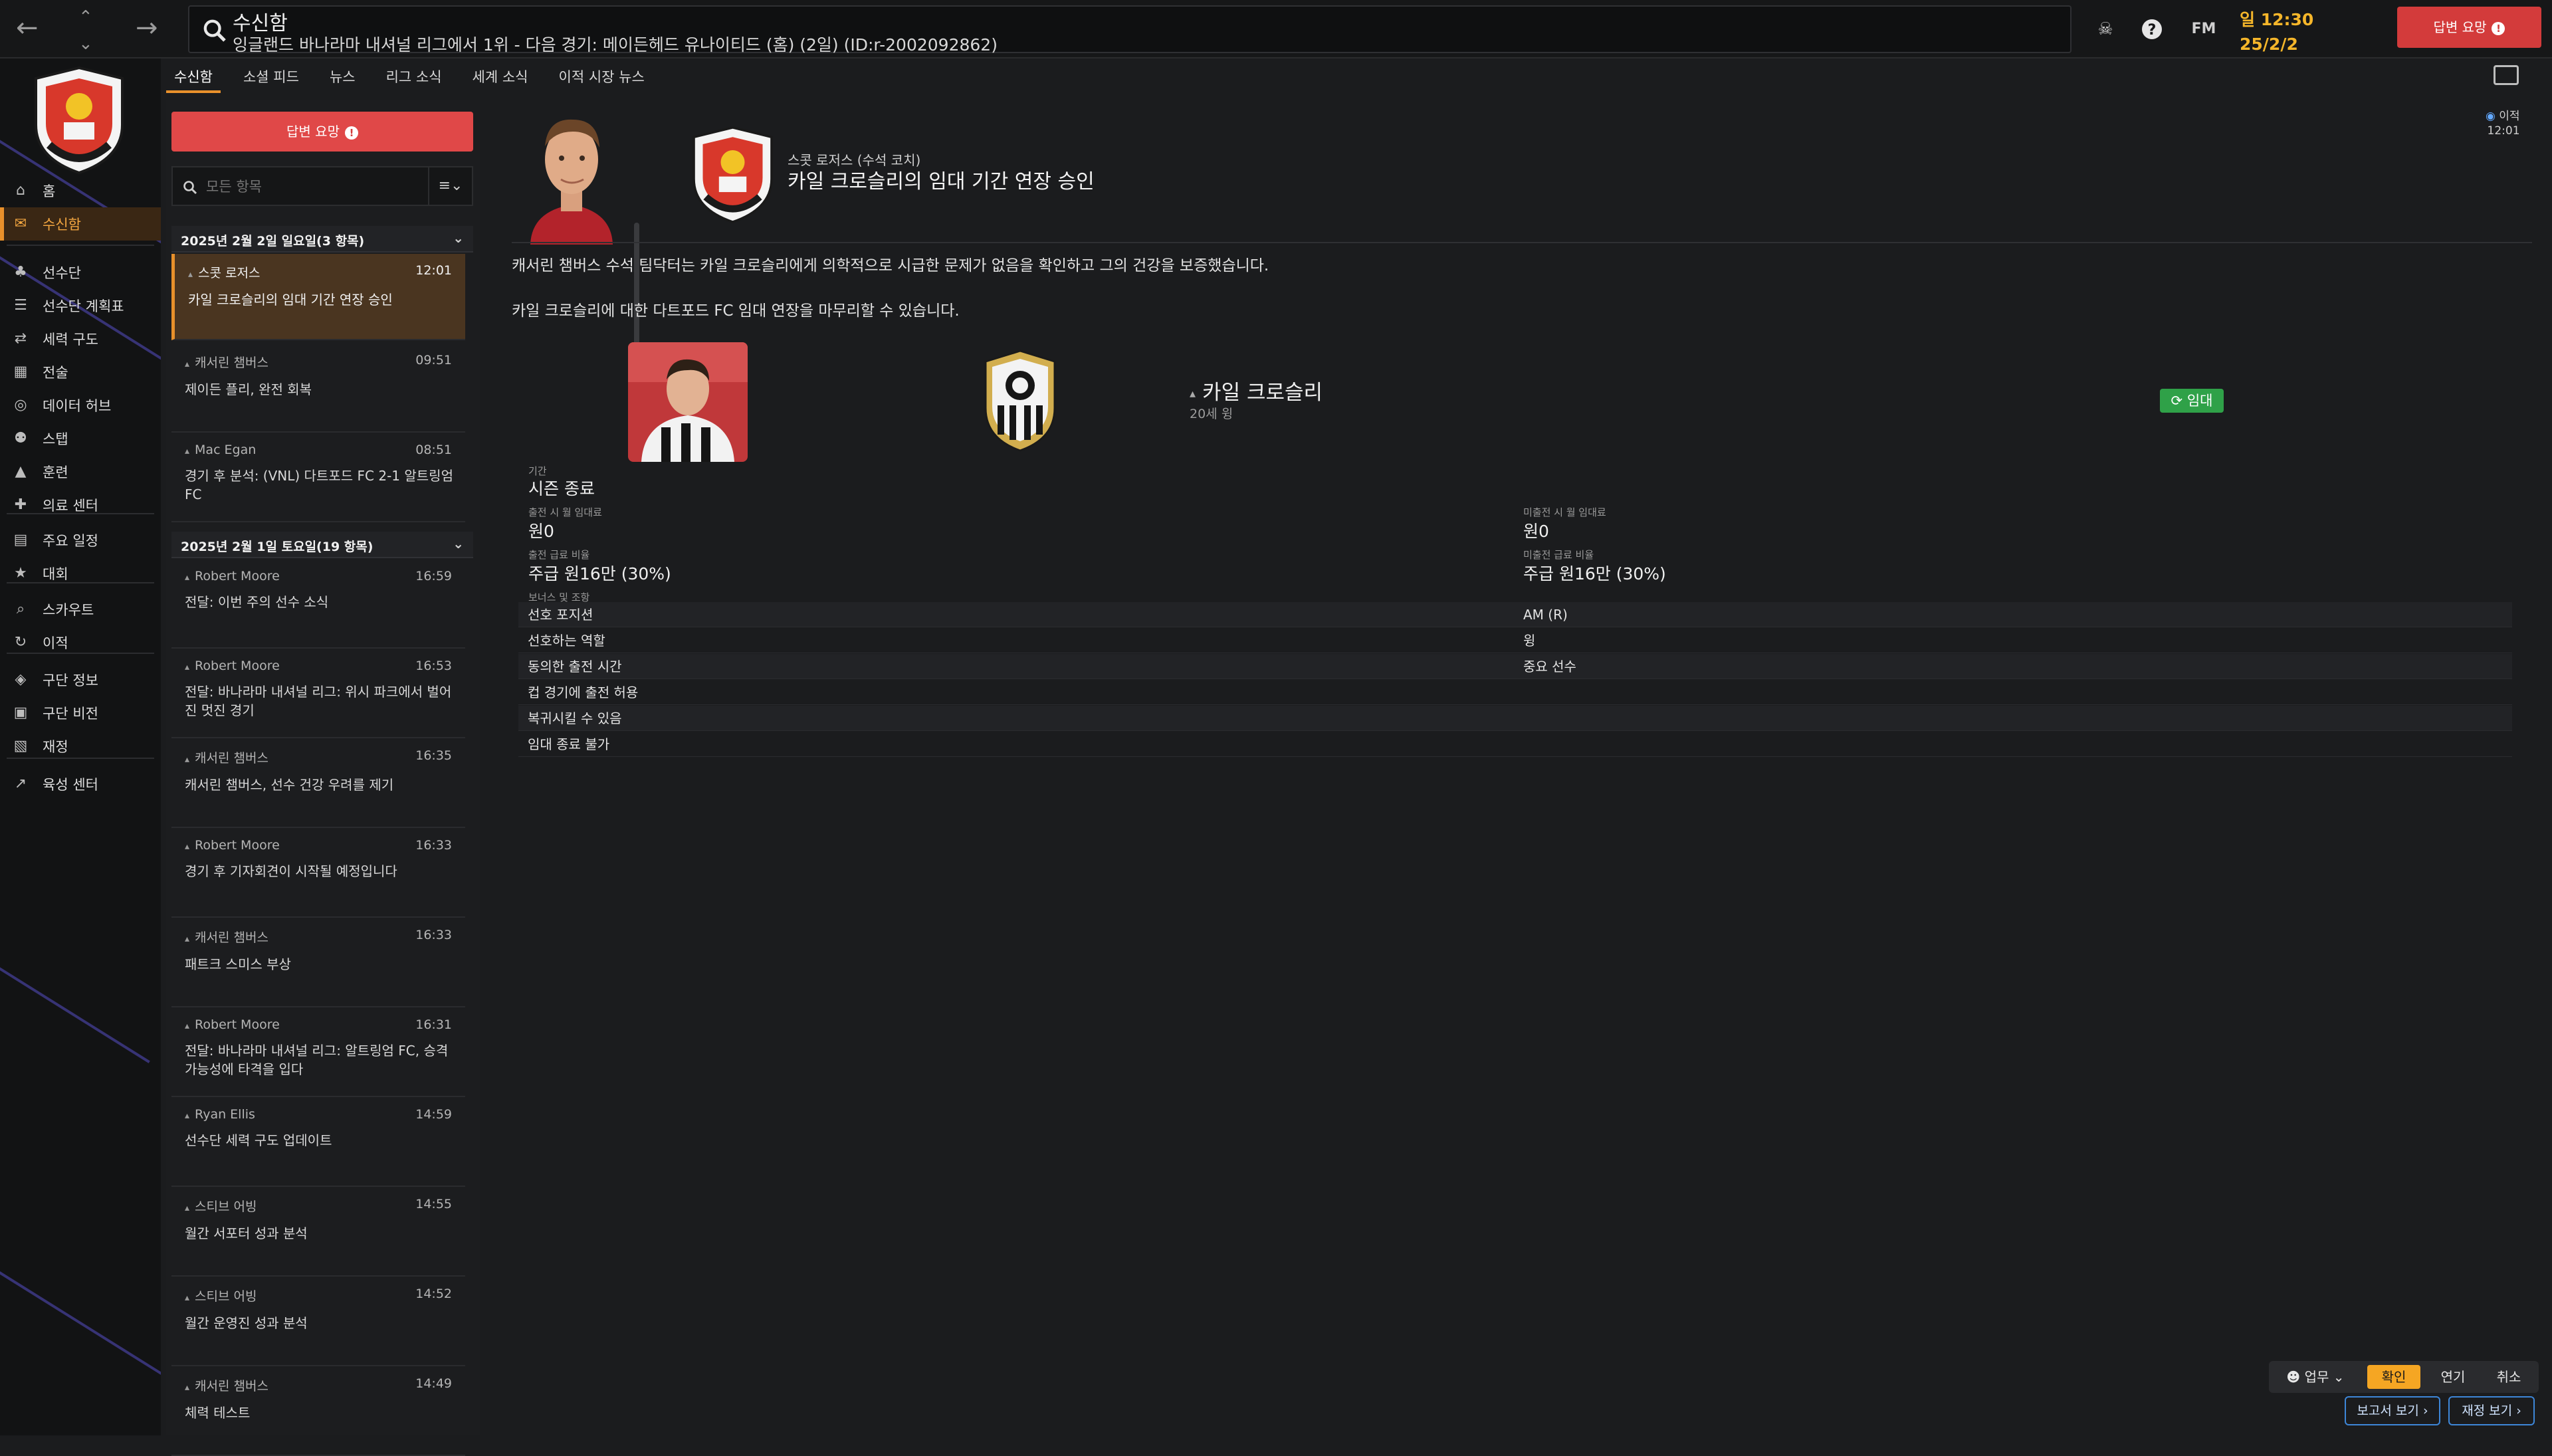 Image resolution: width=2552 pixels, height=1456 pixels. What do you see at coordinates (450, 186) in the screenshot?
I see `sort-menu-icon: ≡⌄` at bounding box center [450, 186].